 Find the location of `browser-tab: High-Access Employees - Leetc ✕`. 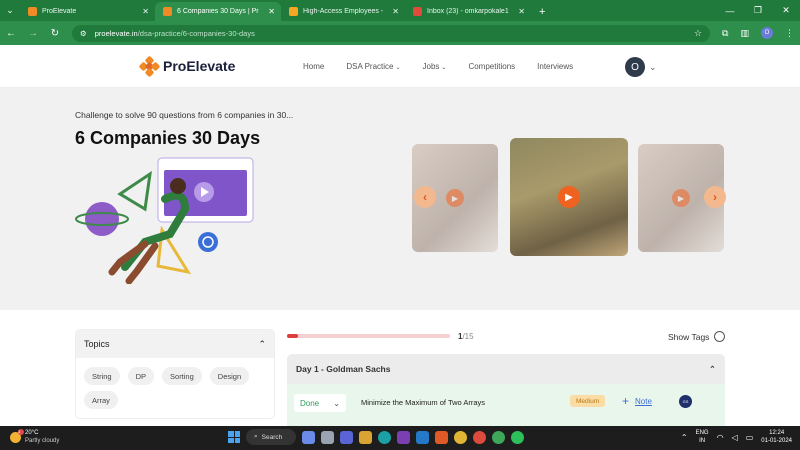

browser-tab: High-Access Employees - Leetc ✕ is located at coordinates (343, 11).